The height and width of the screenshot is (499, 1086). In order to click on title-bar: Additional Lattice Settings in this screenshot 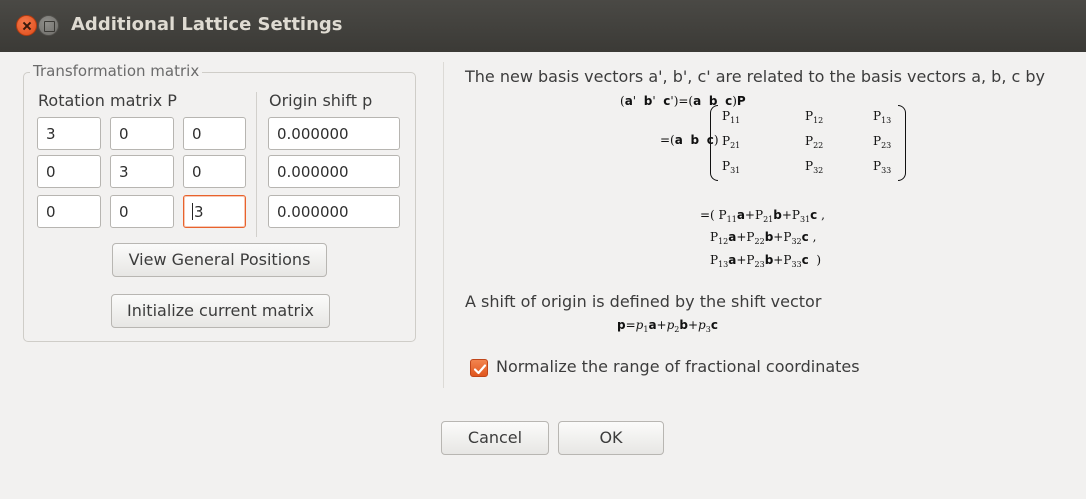, I will do `click(543, 26)`.